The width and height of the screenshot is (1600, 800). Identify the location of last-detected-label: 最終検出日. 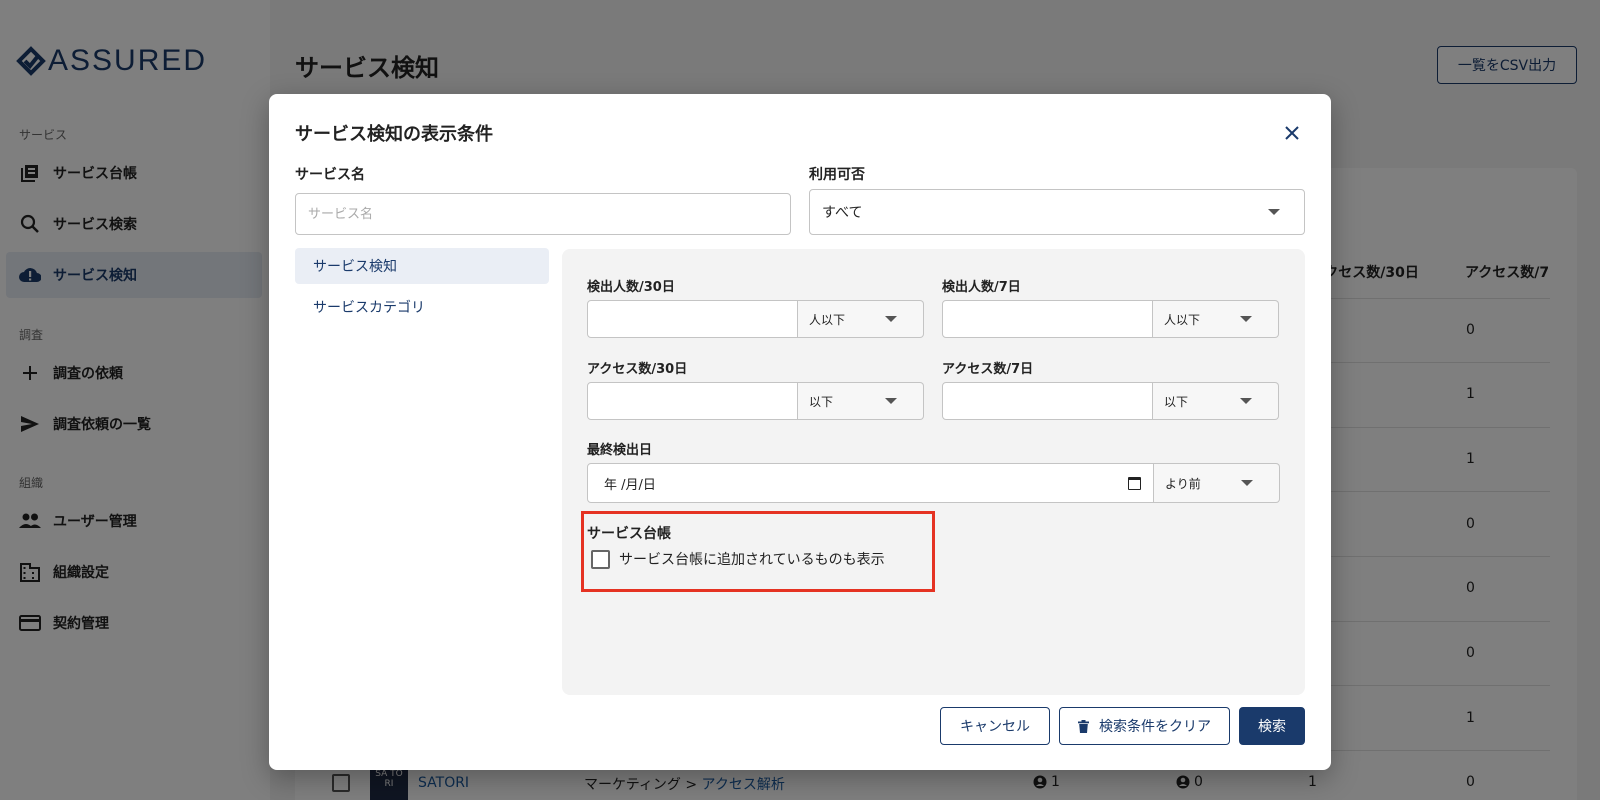
(620, 450).